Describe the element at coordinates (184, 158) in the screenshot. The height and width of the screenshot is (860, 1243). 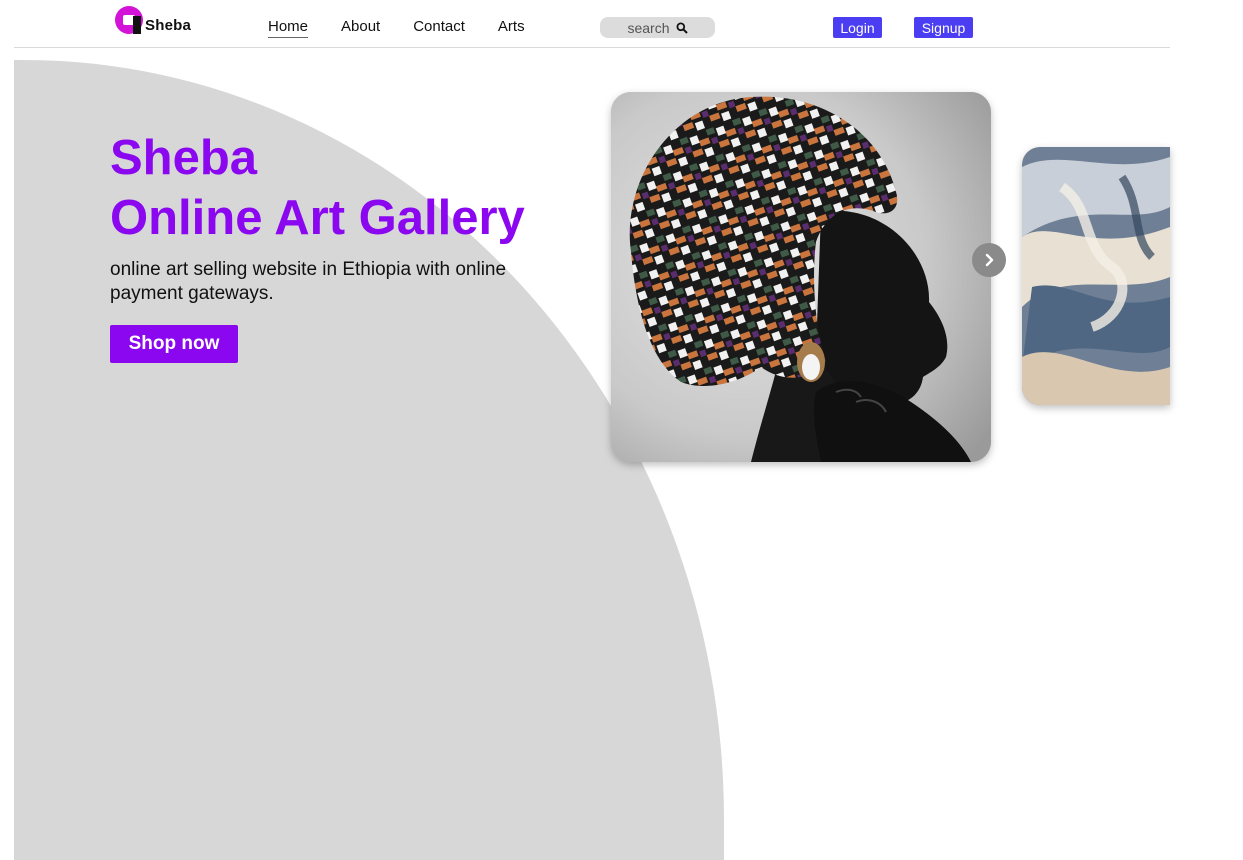
I see `hero-title-line1: Sheba` at that location.